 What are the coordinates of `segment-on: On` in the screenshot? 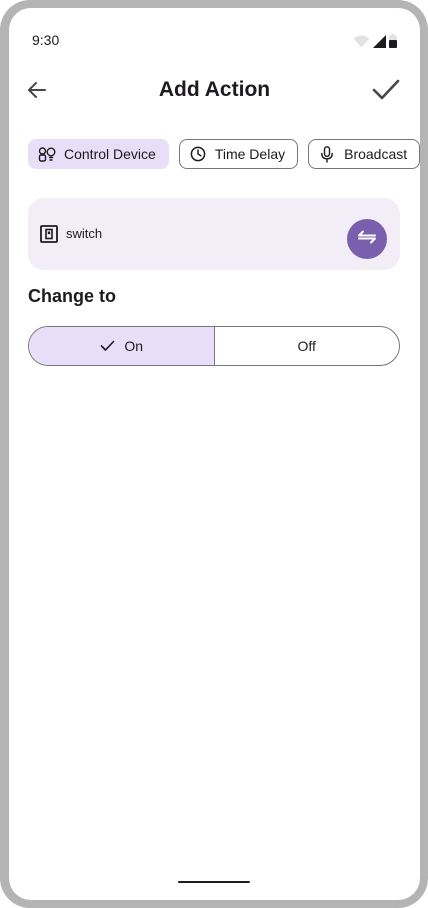 It's located at (122, 346).